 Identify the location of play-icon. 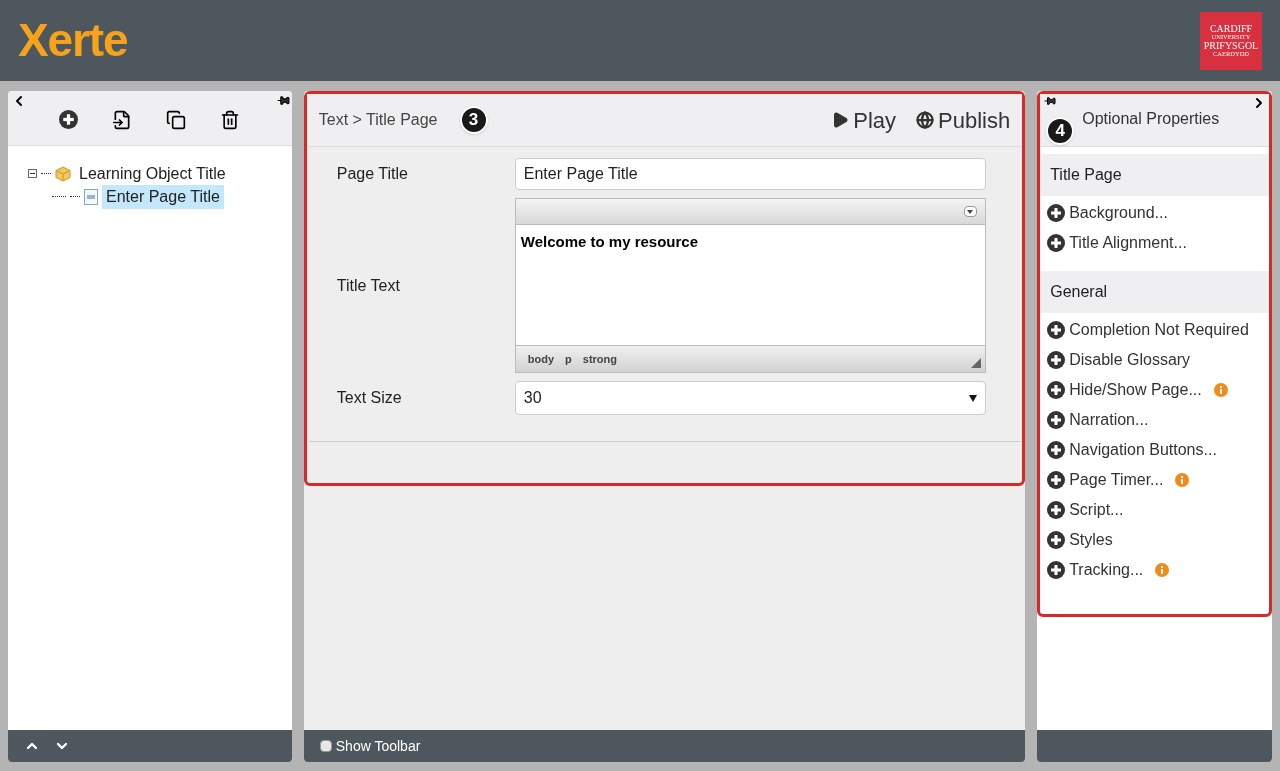
(840, 120).